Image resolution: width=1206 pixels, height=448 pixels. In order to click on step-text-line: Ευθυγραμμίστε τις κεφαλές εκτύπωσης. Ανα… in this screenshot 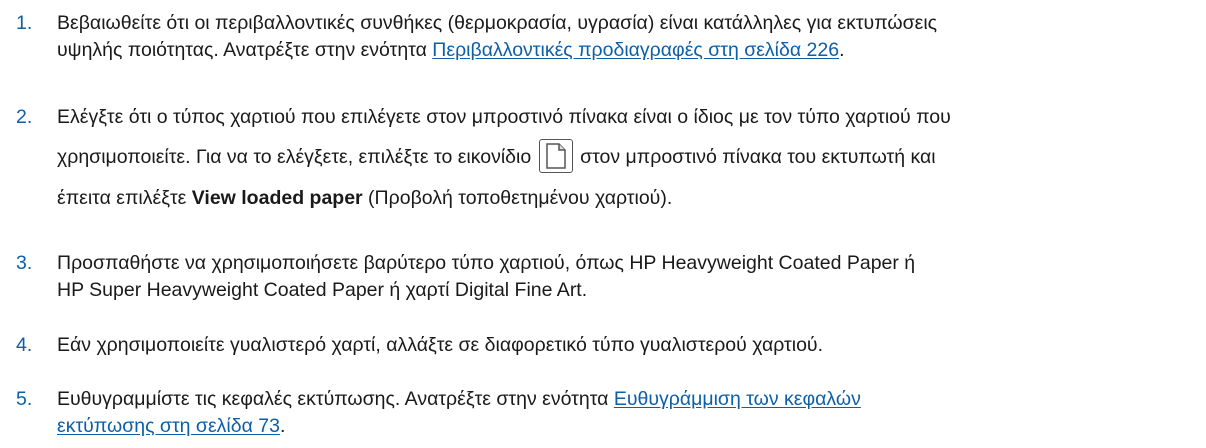, I will do `click(627, 399)`.